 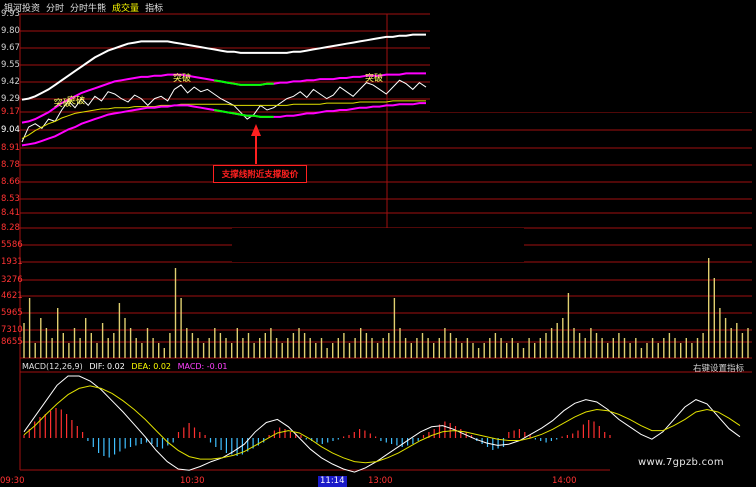 I want to click on price-tick-label-4: 9.42, so click(x=10, y=82).